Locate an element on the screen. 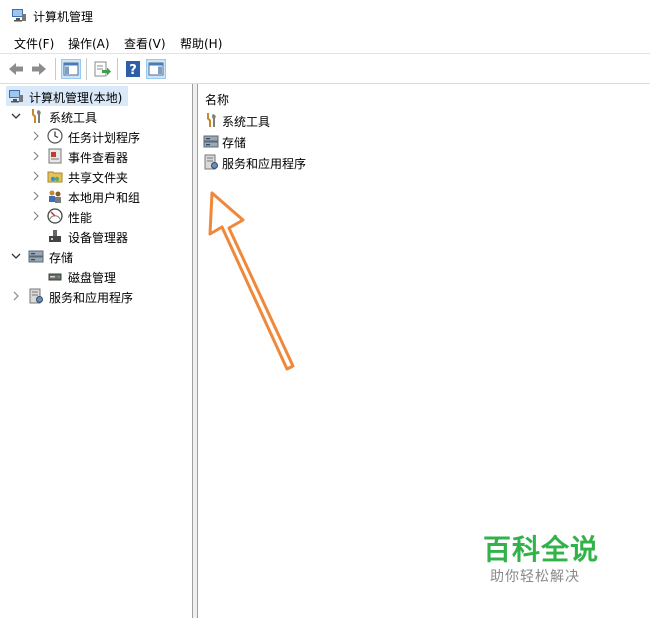 Image resolution: width=650 pixels, height=618 pixels. watermark-title: 百科全说 is located at coordinates (541, 549).